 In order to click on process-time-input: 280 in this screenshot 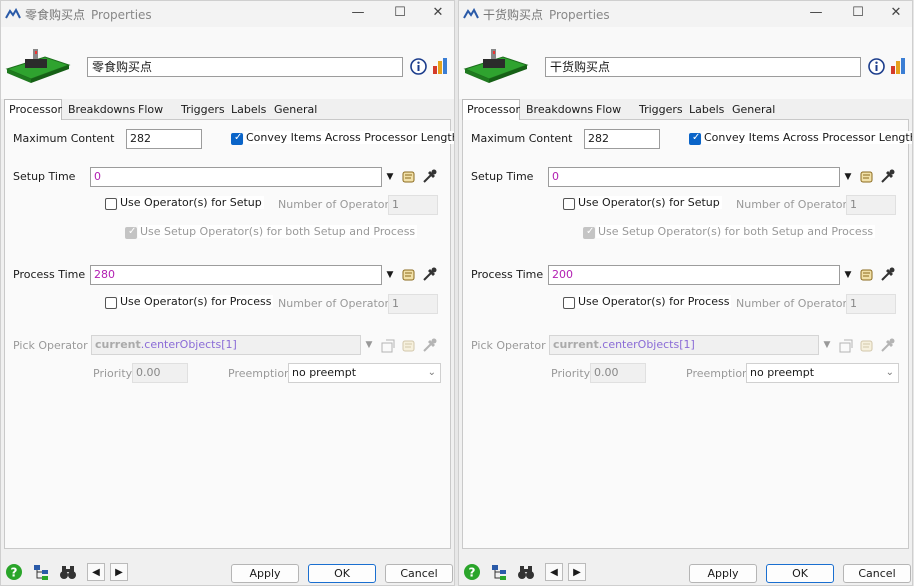, I will do `click(236, 275)`.